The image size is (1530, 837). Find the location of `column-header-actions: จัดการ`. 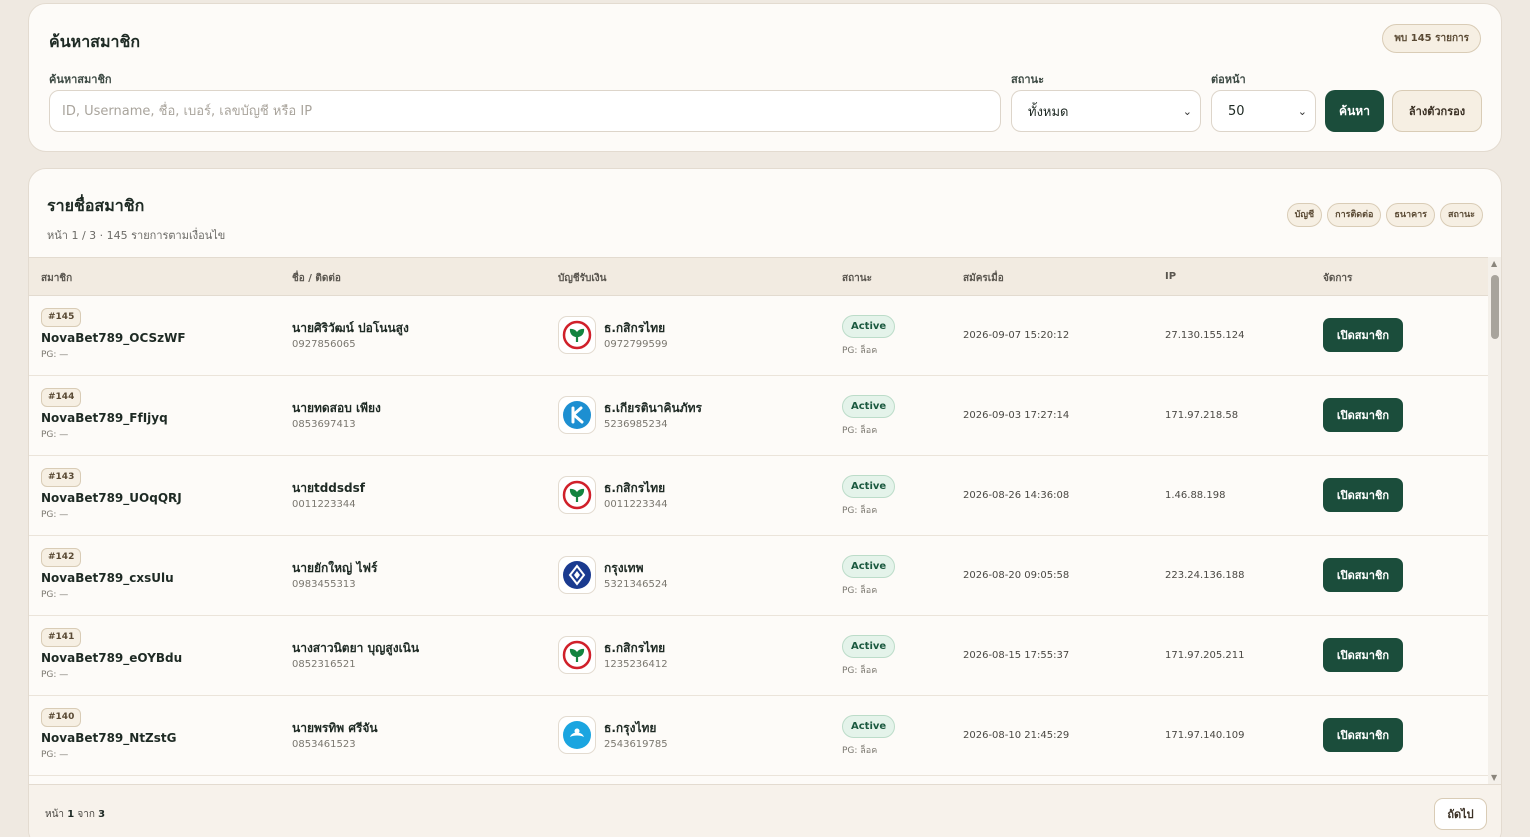

column-header-actions: จัดการ is located at coordinates (1338, 278).